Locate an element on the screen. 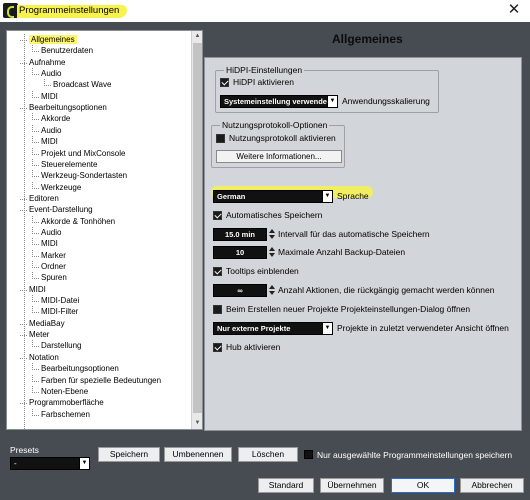  tree-item-label: Farbschemen is located at coordinates (65, 414).